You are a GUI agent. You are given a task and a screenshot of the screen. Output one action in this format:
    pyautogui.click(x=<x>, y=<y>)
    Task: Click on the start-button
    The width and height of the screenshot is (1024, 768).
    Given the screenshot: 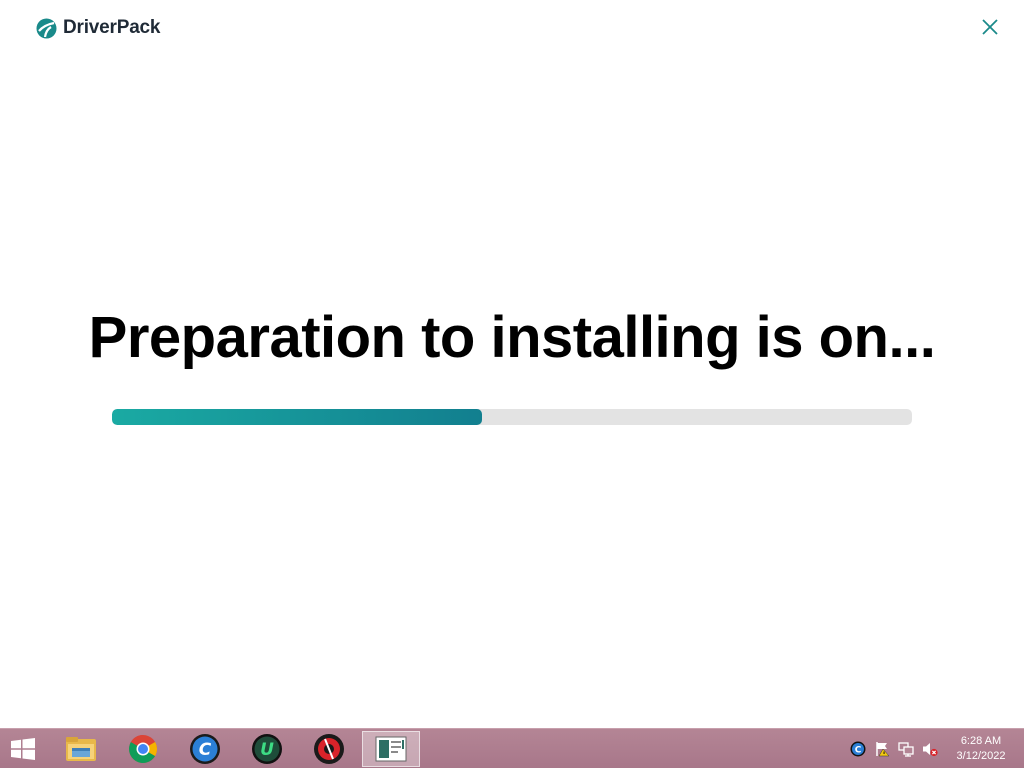 What is the action you would take?
    pyautogui.click(x=23, y=749)
    